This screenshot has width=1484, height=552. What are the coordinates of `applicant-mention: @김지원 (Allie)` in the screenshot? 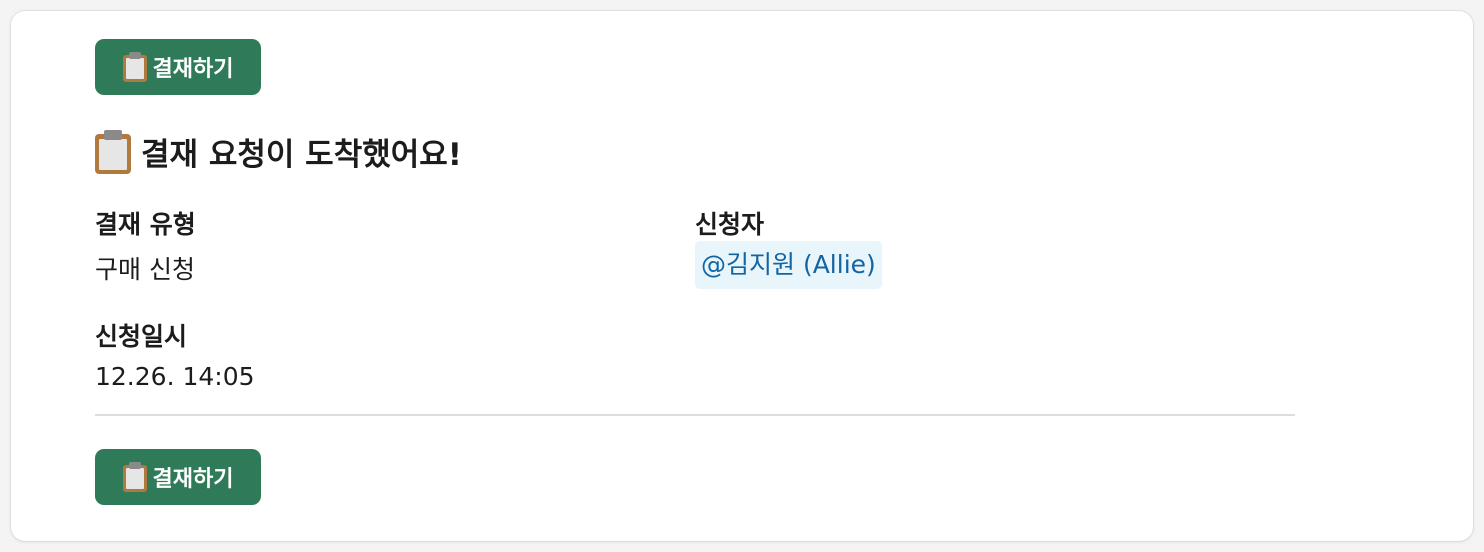 It's located at (788, 265).